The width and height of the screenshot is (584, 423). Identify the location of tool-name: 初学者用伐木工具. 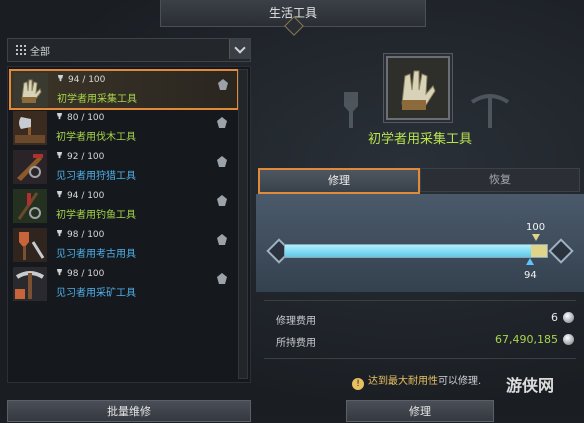
(96, 137).